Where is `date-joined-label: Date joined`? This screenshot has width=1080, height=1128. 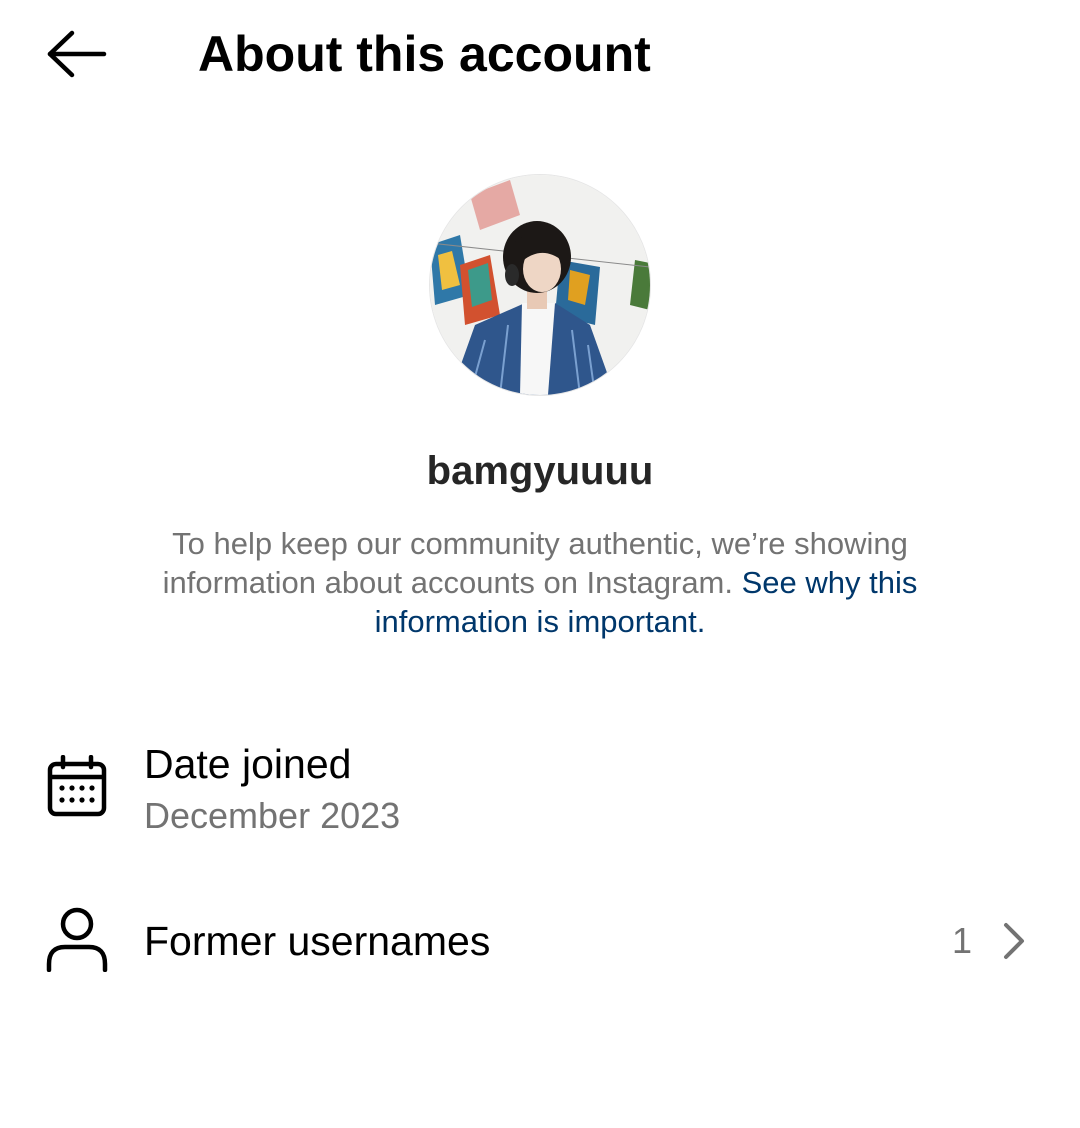 date-joined-label: Date joined is located at coordinates (248, 764).